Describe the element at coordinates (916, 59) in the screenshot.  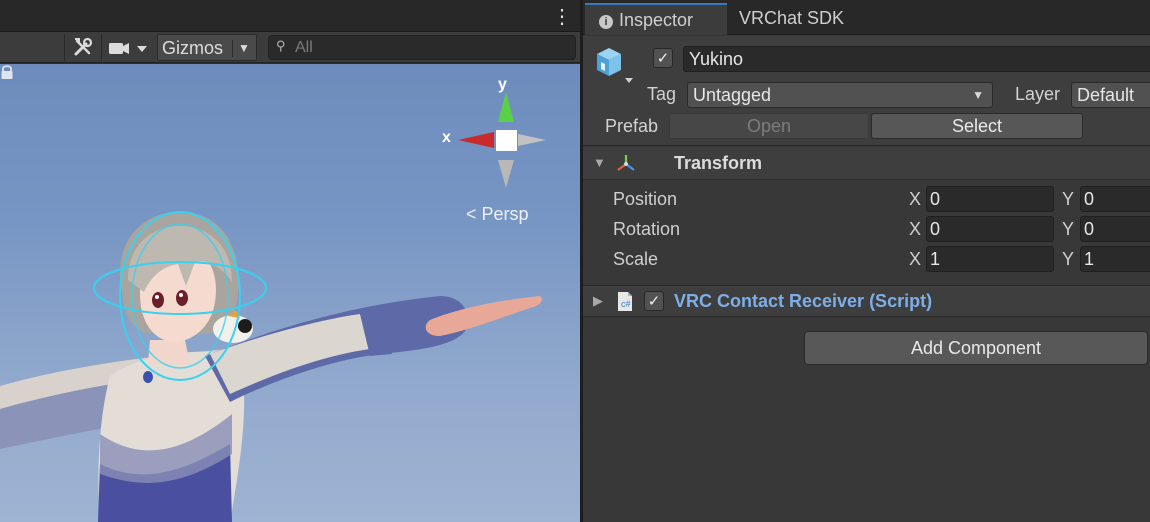
I see `object-name-field: Yukino` at that location.